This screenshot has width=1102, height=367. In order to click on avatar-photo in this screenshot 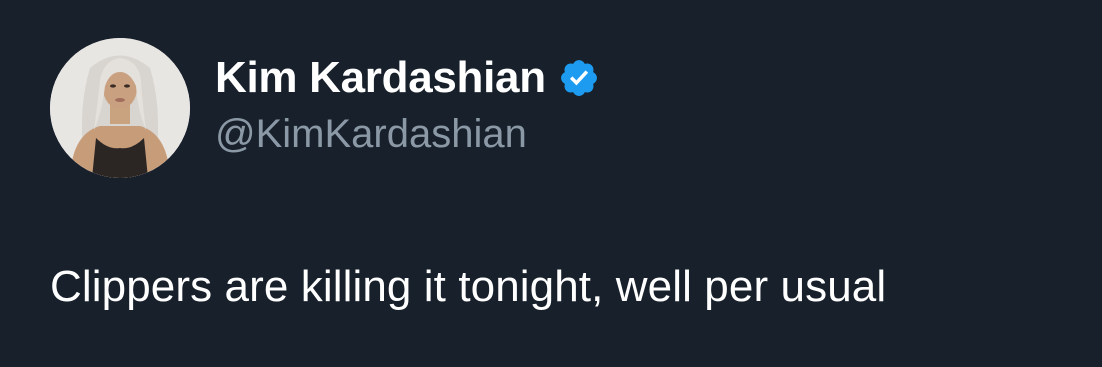, I will do `click(120, 108)`.